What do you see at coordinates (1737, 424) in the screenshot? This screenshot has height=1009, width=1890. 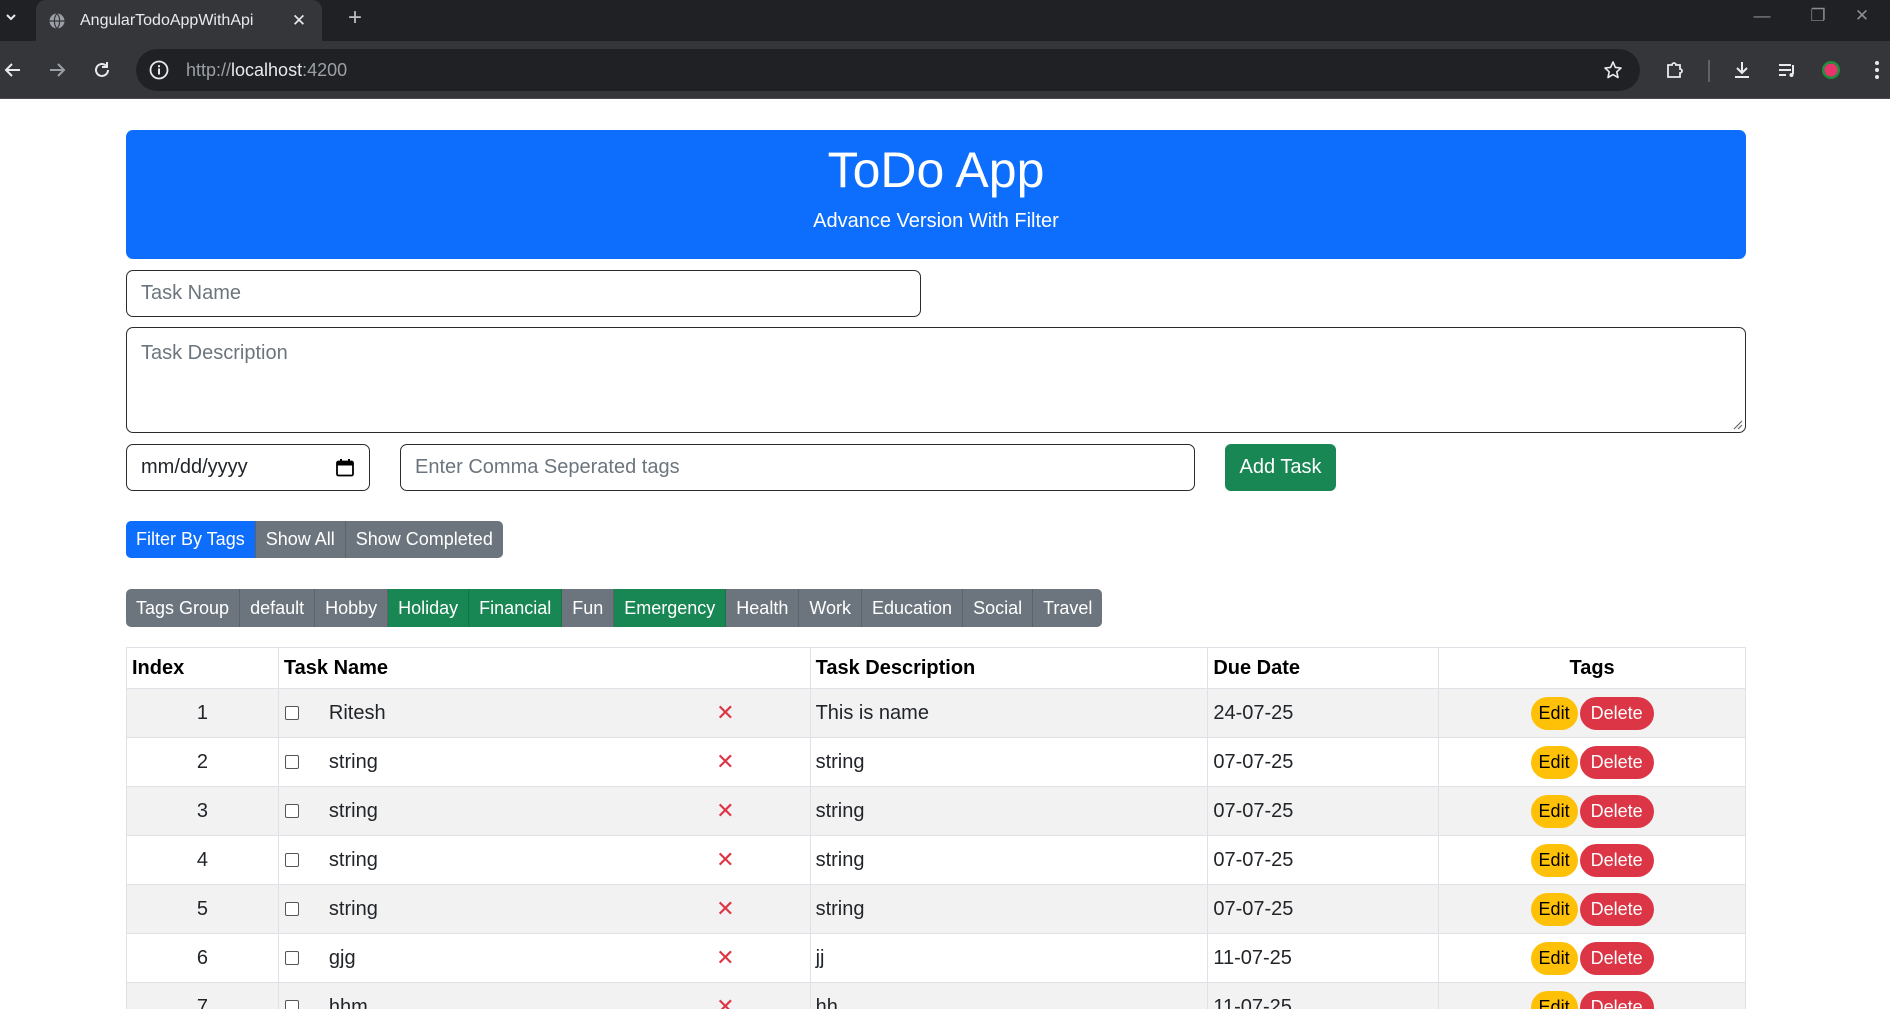 I see `resize-grip-icon` at bounding box center [1737, 424].